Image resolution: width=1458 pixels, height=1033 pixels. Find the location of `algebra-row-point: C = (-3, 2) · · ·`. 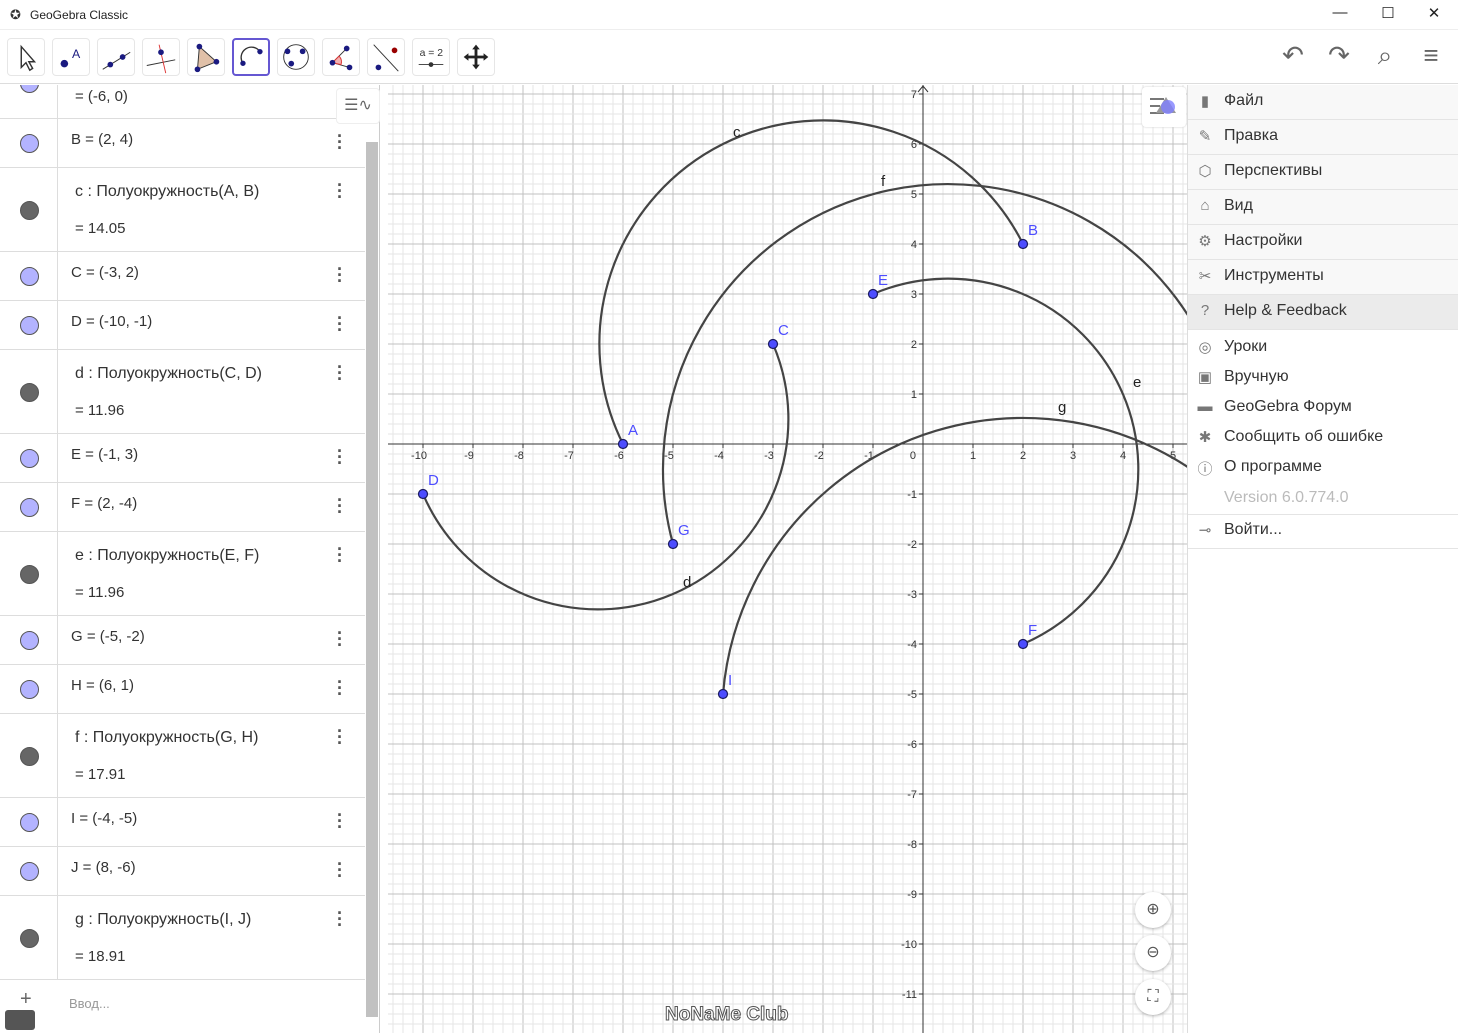

algebra-row-point: C = (-3, 2) · · · is located at coordinates (182, 276).